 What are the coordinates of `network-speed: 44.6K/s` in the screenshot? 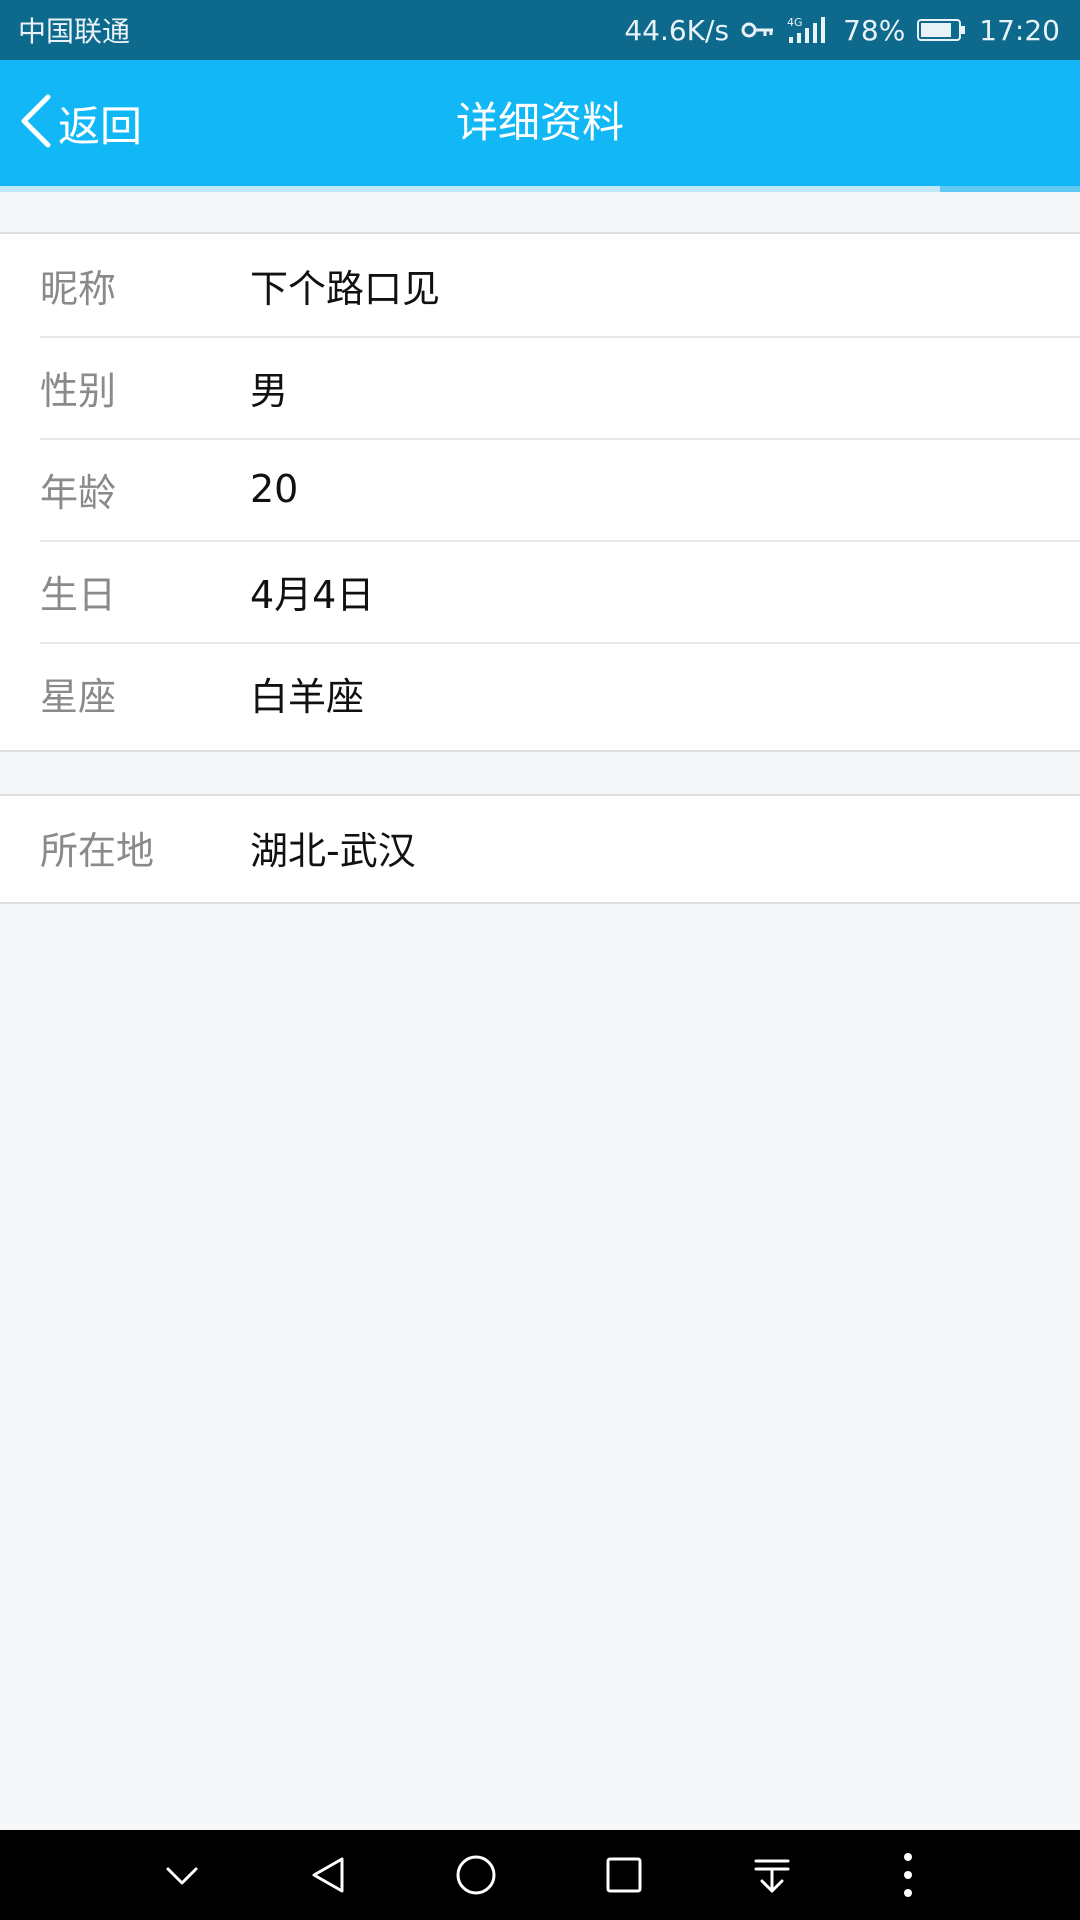 It's located at (677, 30).